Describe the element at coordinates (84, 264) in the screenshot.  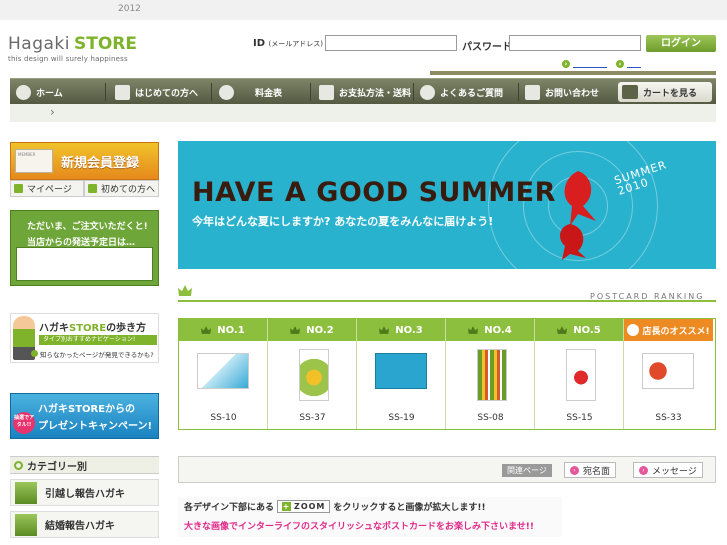
I see `shipping-date-value` at that location.